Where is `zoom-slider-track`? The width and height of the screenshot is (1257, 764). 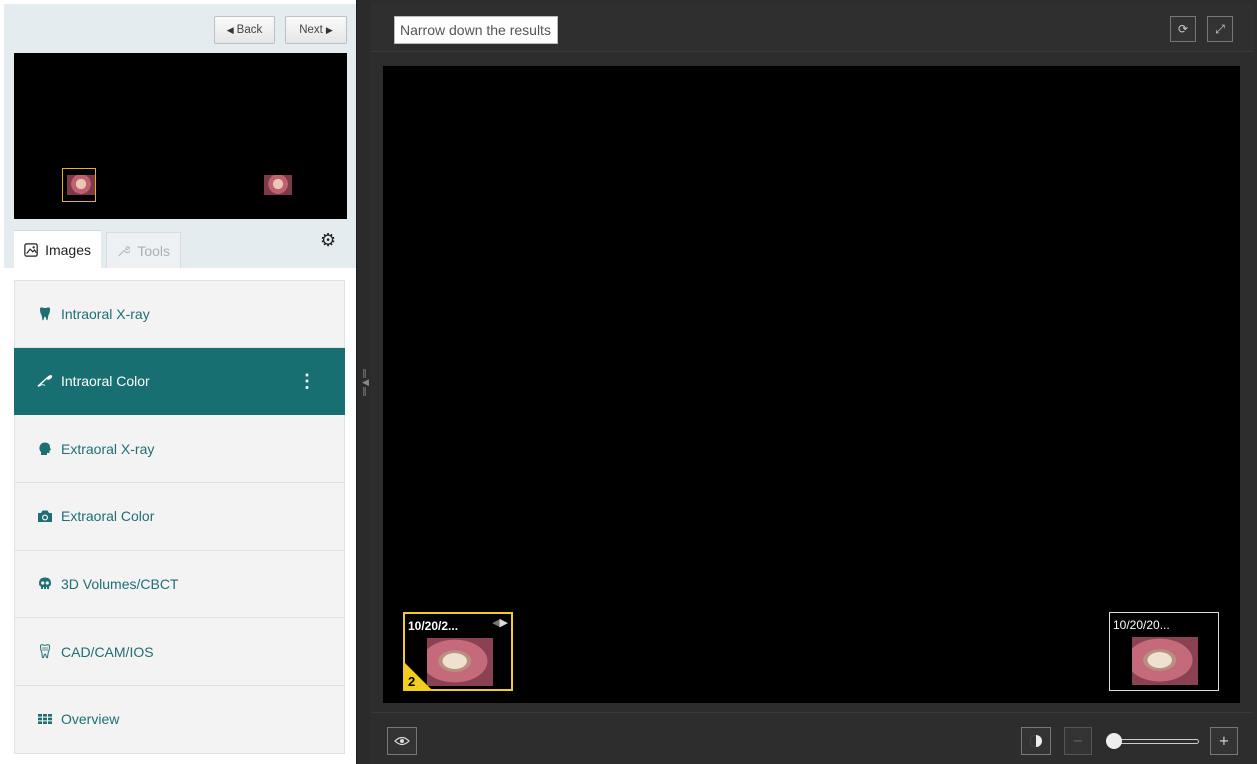
zoom-slider-track is located at coordinates (1156, 741).